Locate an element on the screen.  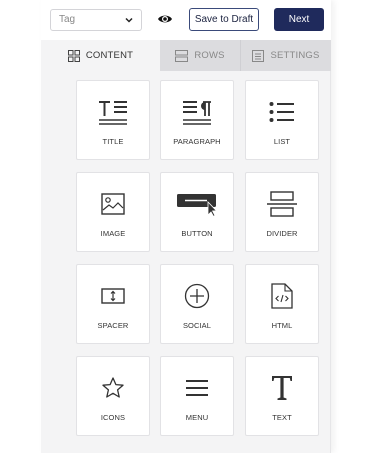
menu-icon is located at coordinates (197, 388).